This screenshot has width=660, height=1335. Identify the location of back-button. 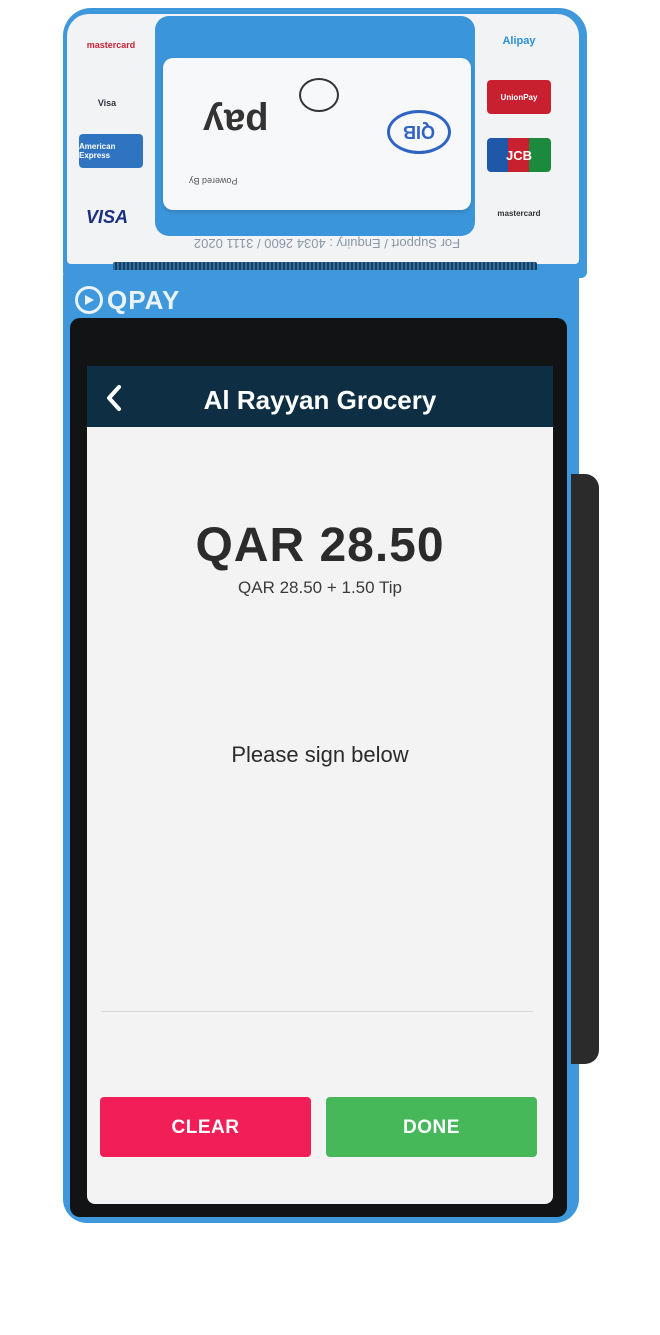
(117, 398).